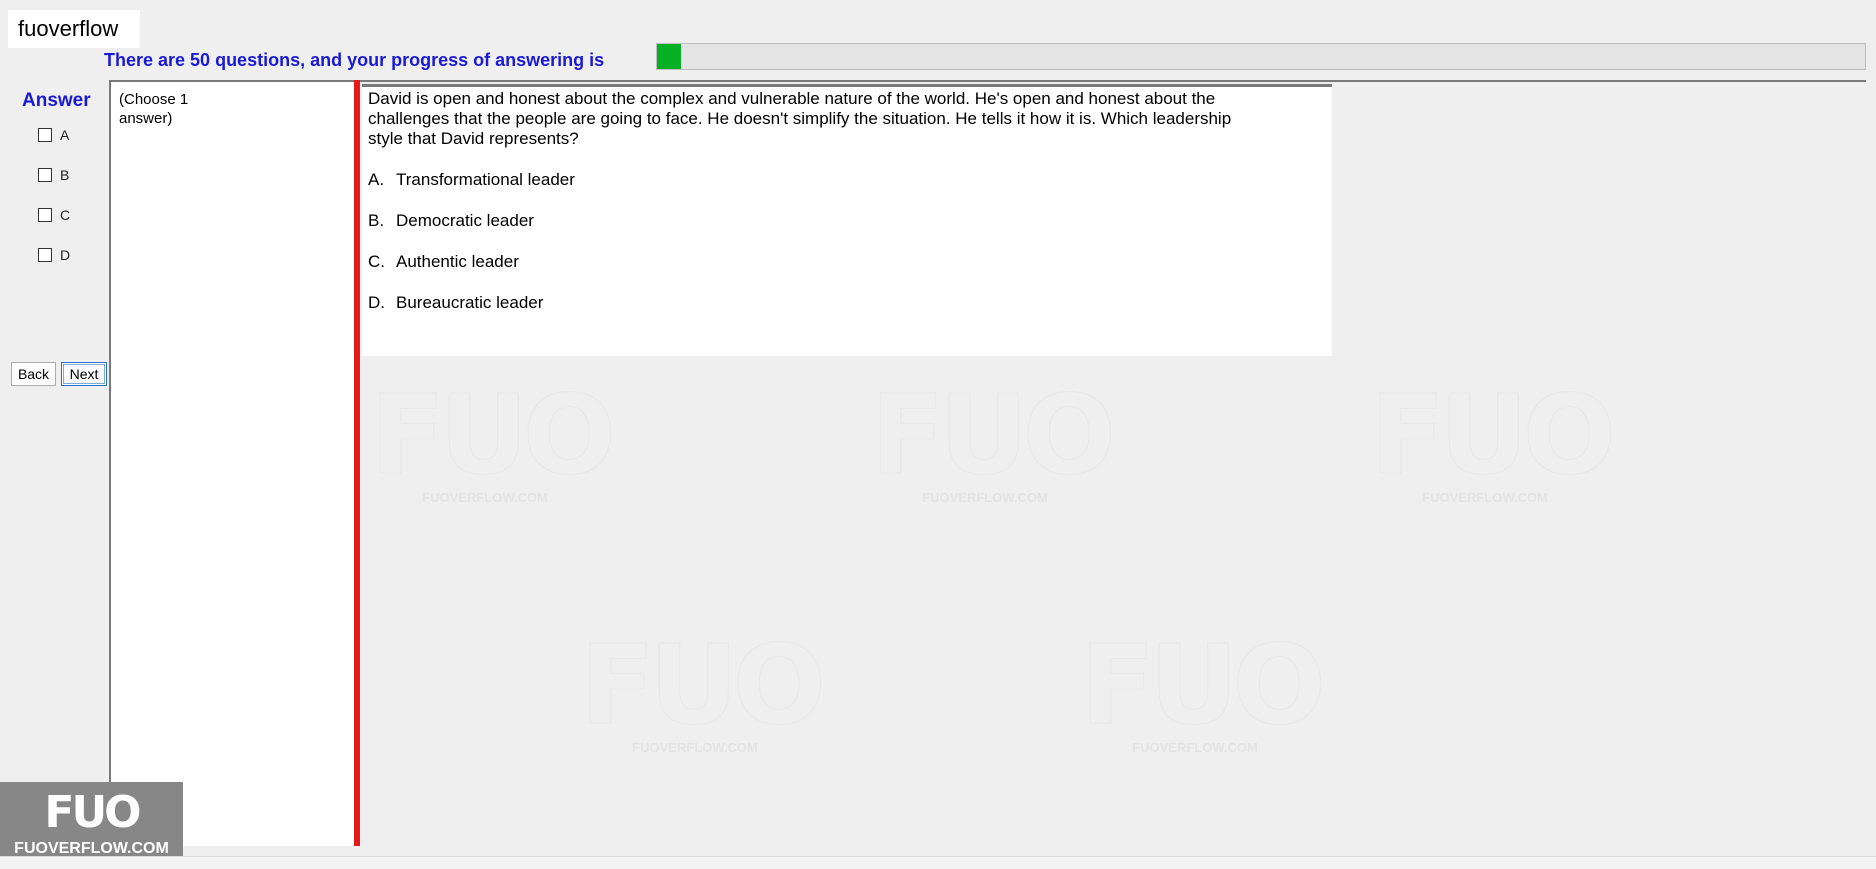 The image size is (1876, 869). What do you see at coordinates (65, 135) in the screenshot?
I see `answer-option-label: A` at bounding box center [65, 135].